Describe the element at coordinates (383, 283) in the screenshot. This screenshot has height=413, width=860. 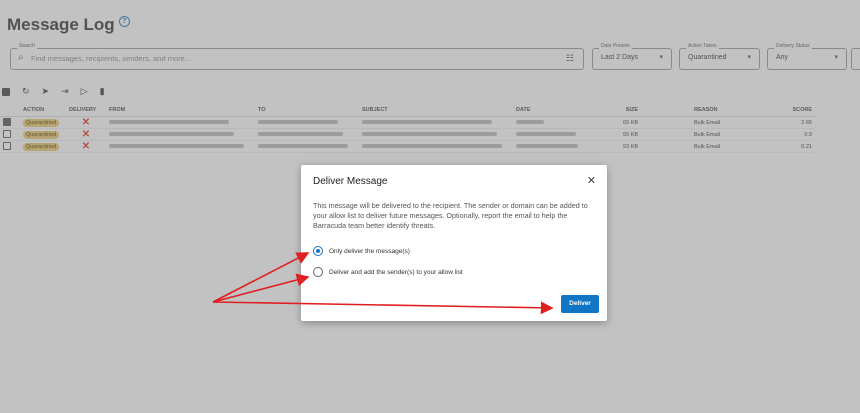
I see `annotation-arrows` at that location.